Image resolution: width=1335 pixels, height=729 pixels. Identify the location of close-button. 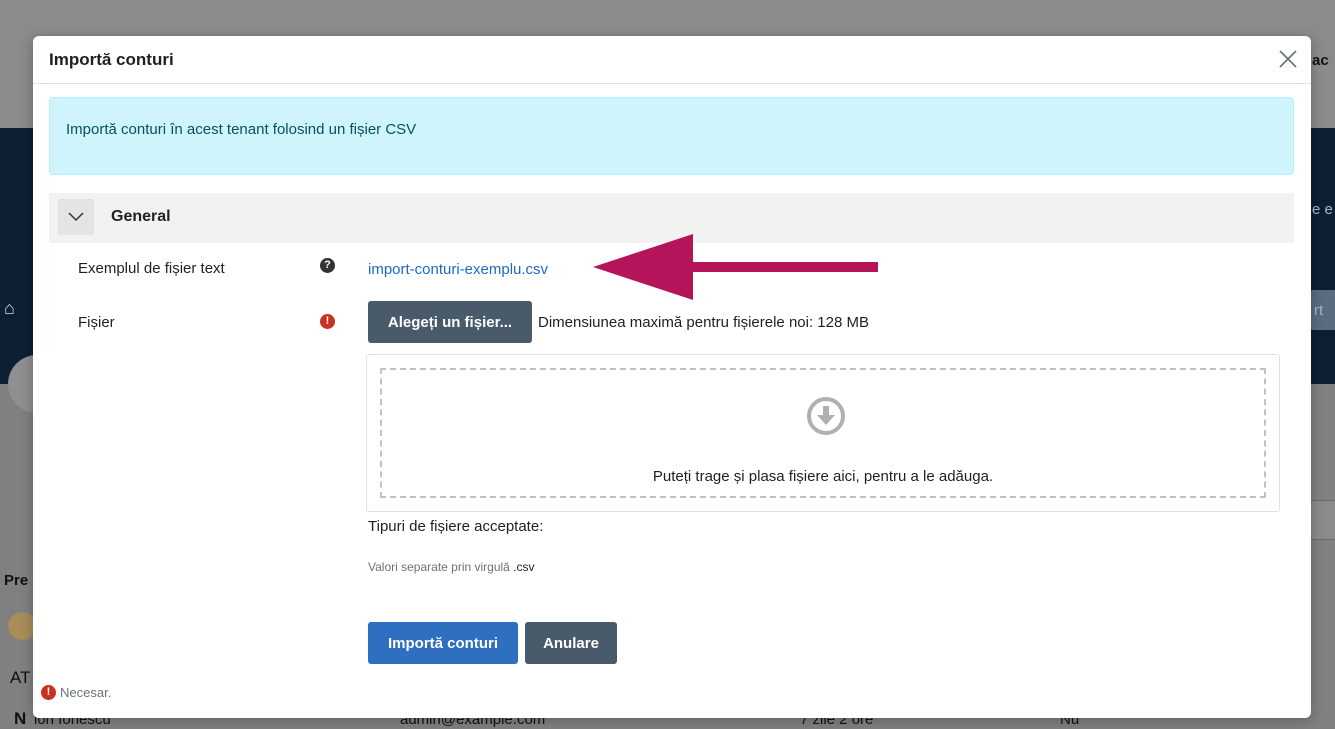
(1288, 59).